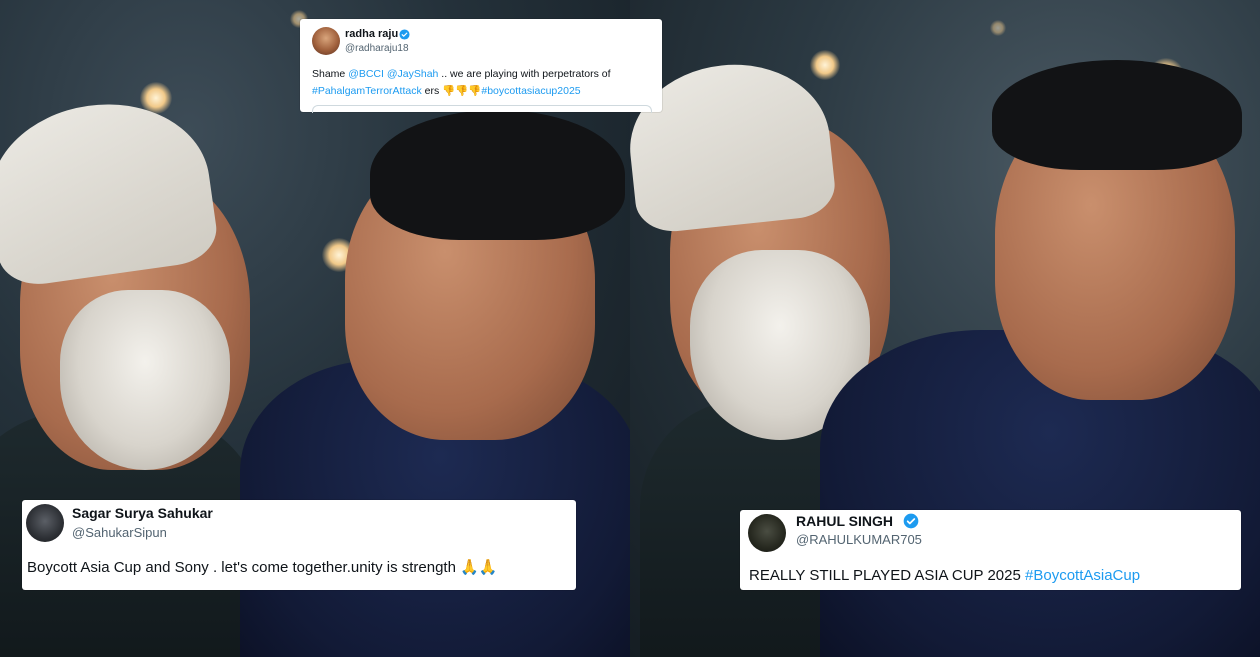 The width and height of the screenshot is (1260, 657). What do you see at coordinates (462, 91) in the screenshot?
I see `thumbs-down-emoji: 👎👎👎` at bounding box center [462, 91].